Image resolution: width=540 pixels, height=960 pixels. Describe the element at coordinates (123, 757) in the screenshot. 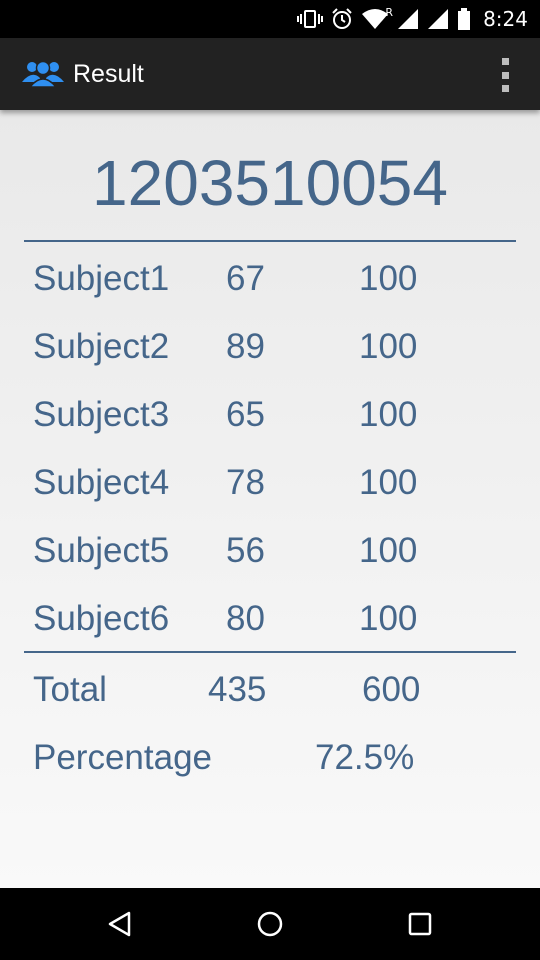

I see `percentage-label: Percentage` at that location.